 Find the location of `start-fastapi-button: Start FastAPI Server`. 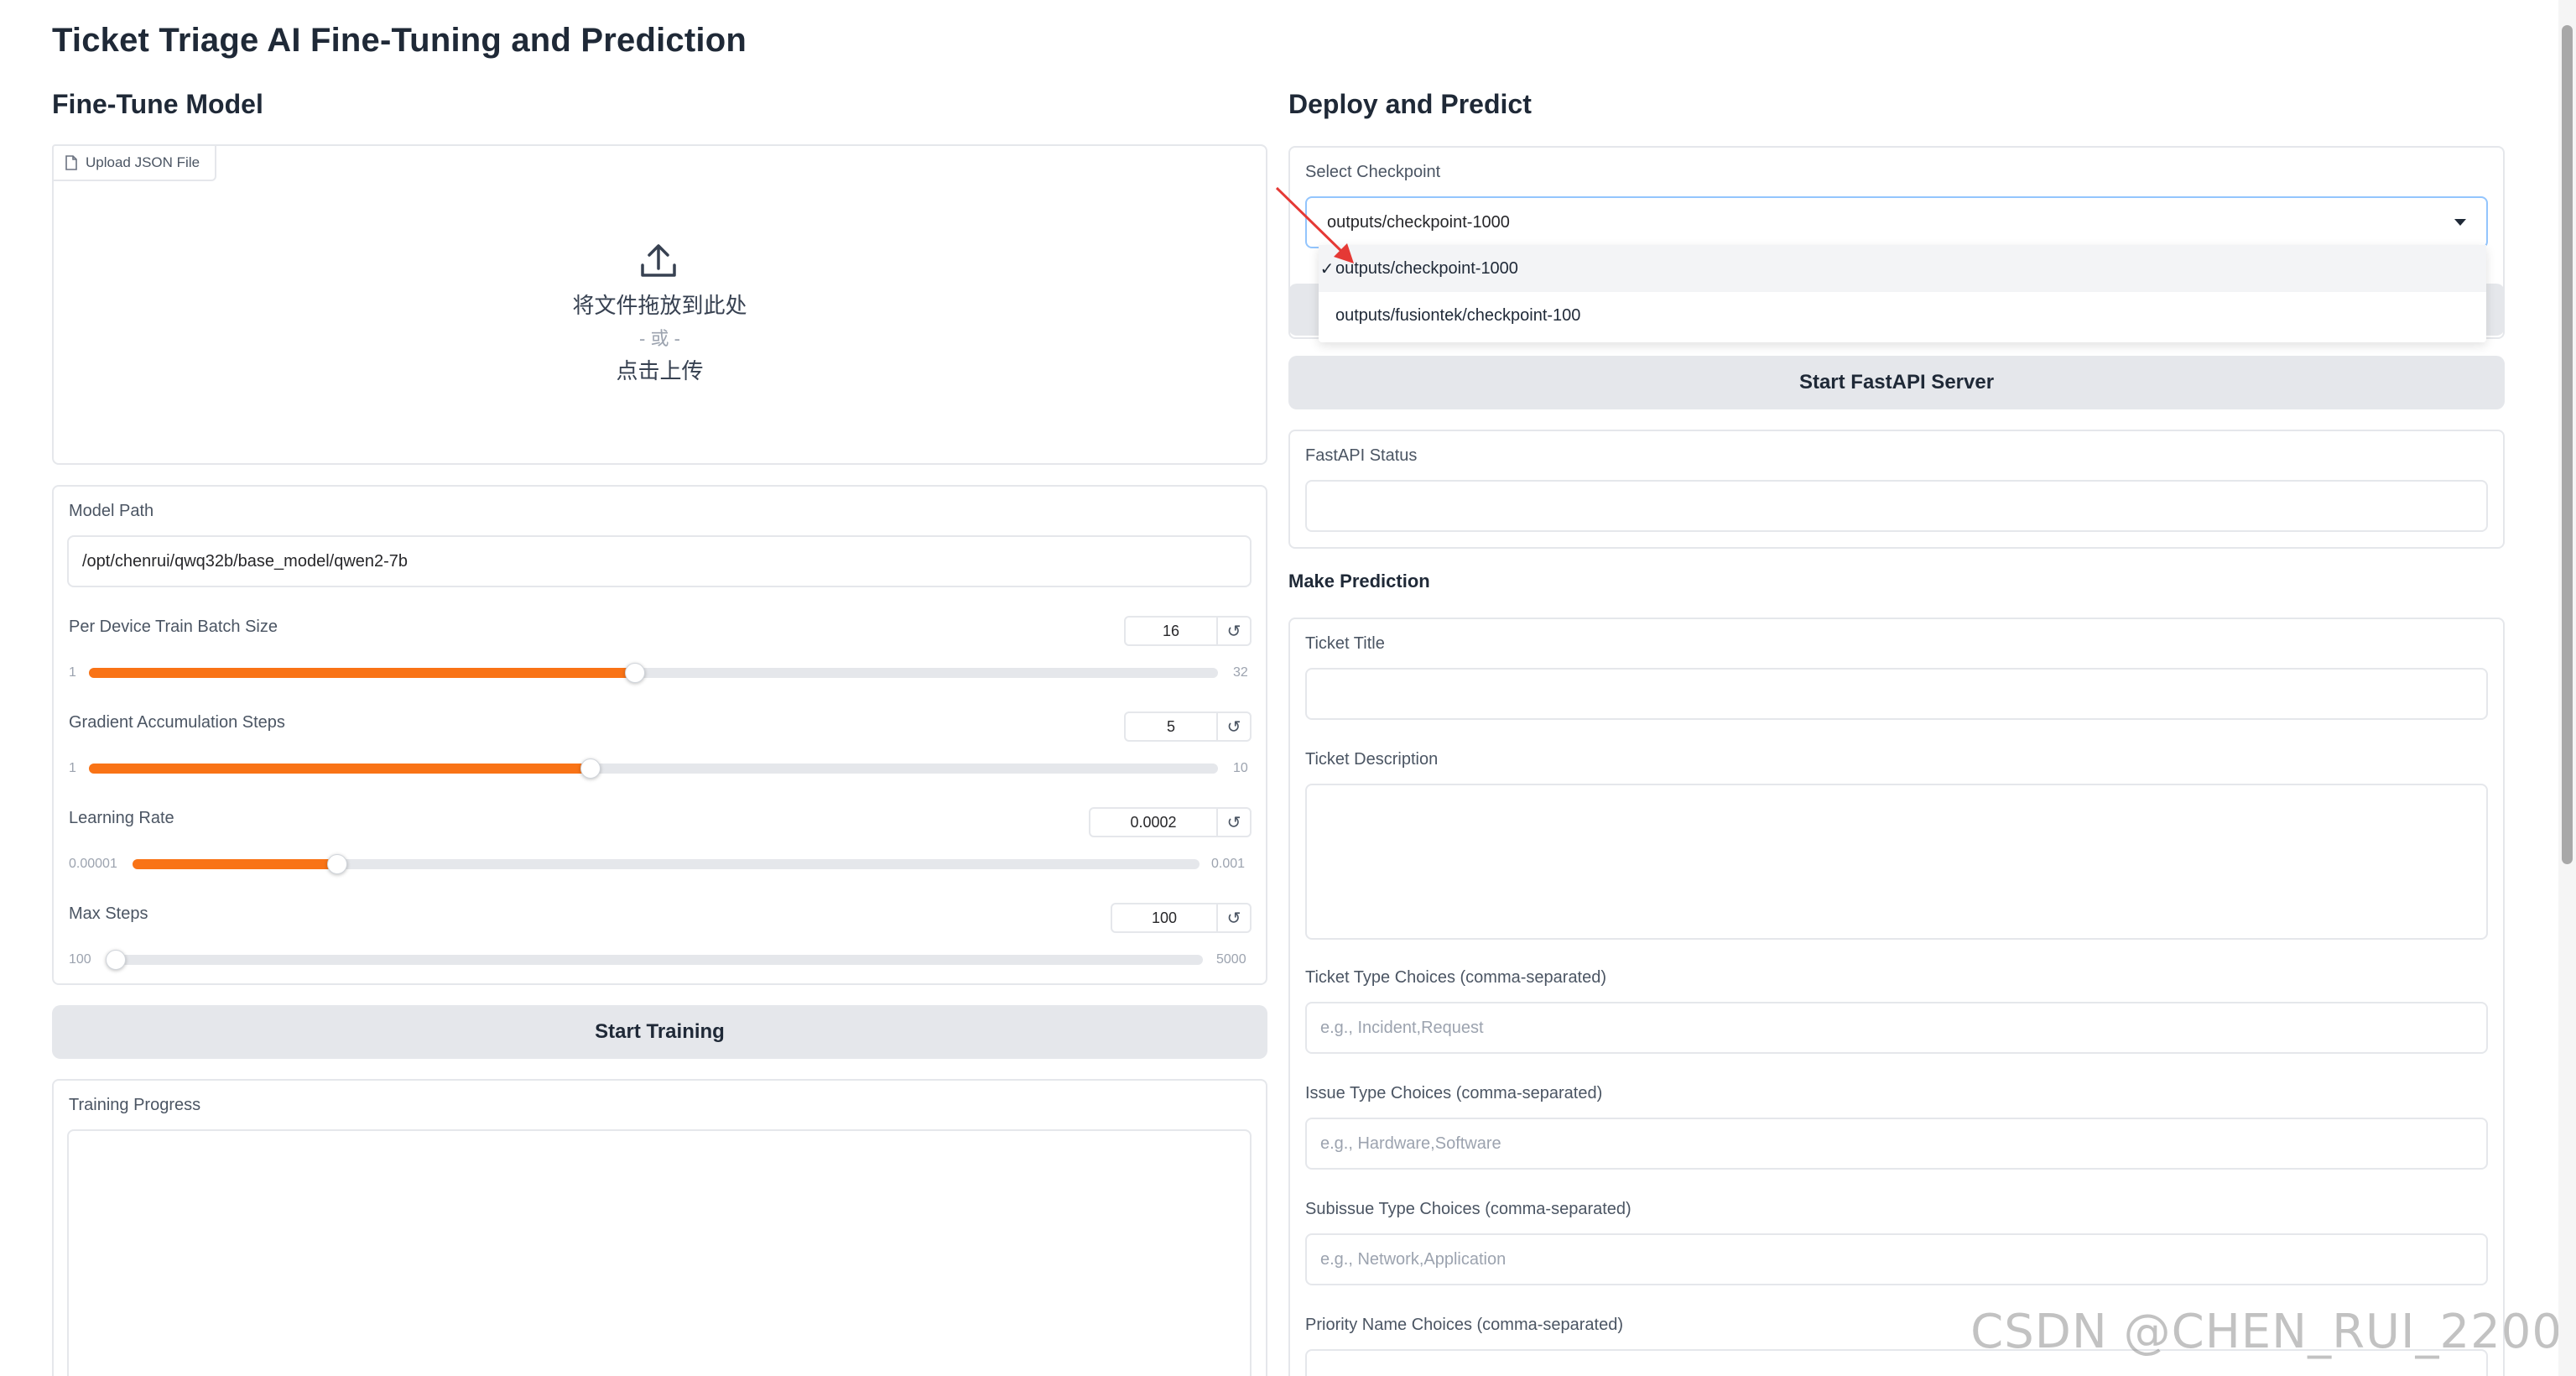

start-fastapi-button: Start FastAPI Server is located at coordinates (1896, 382).